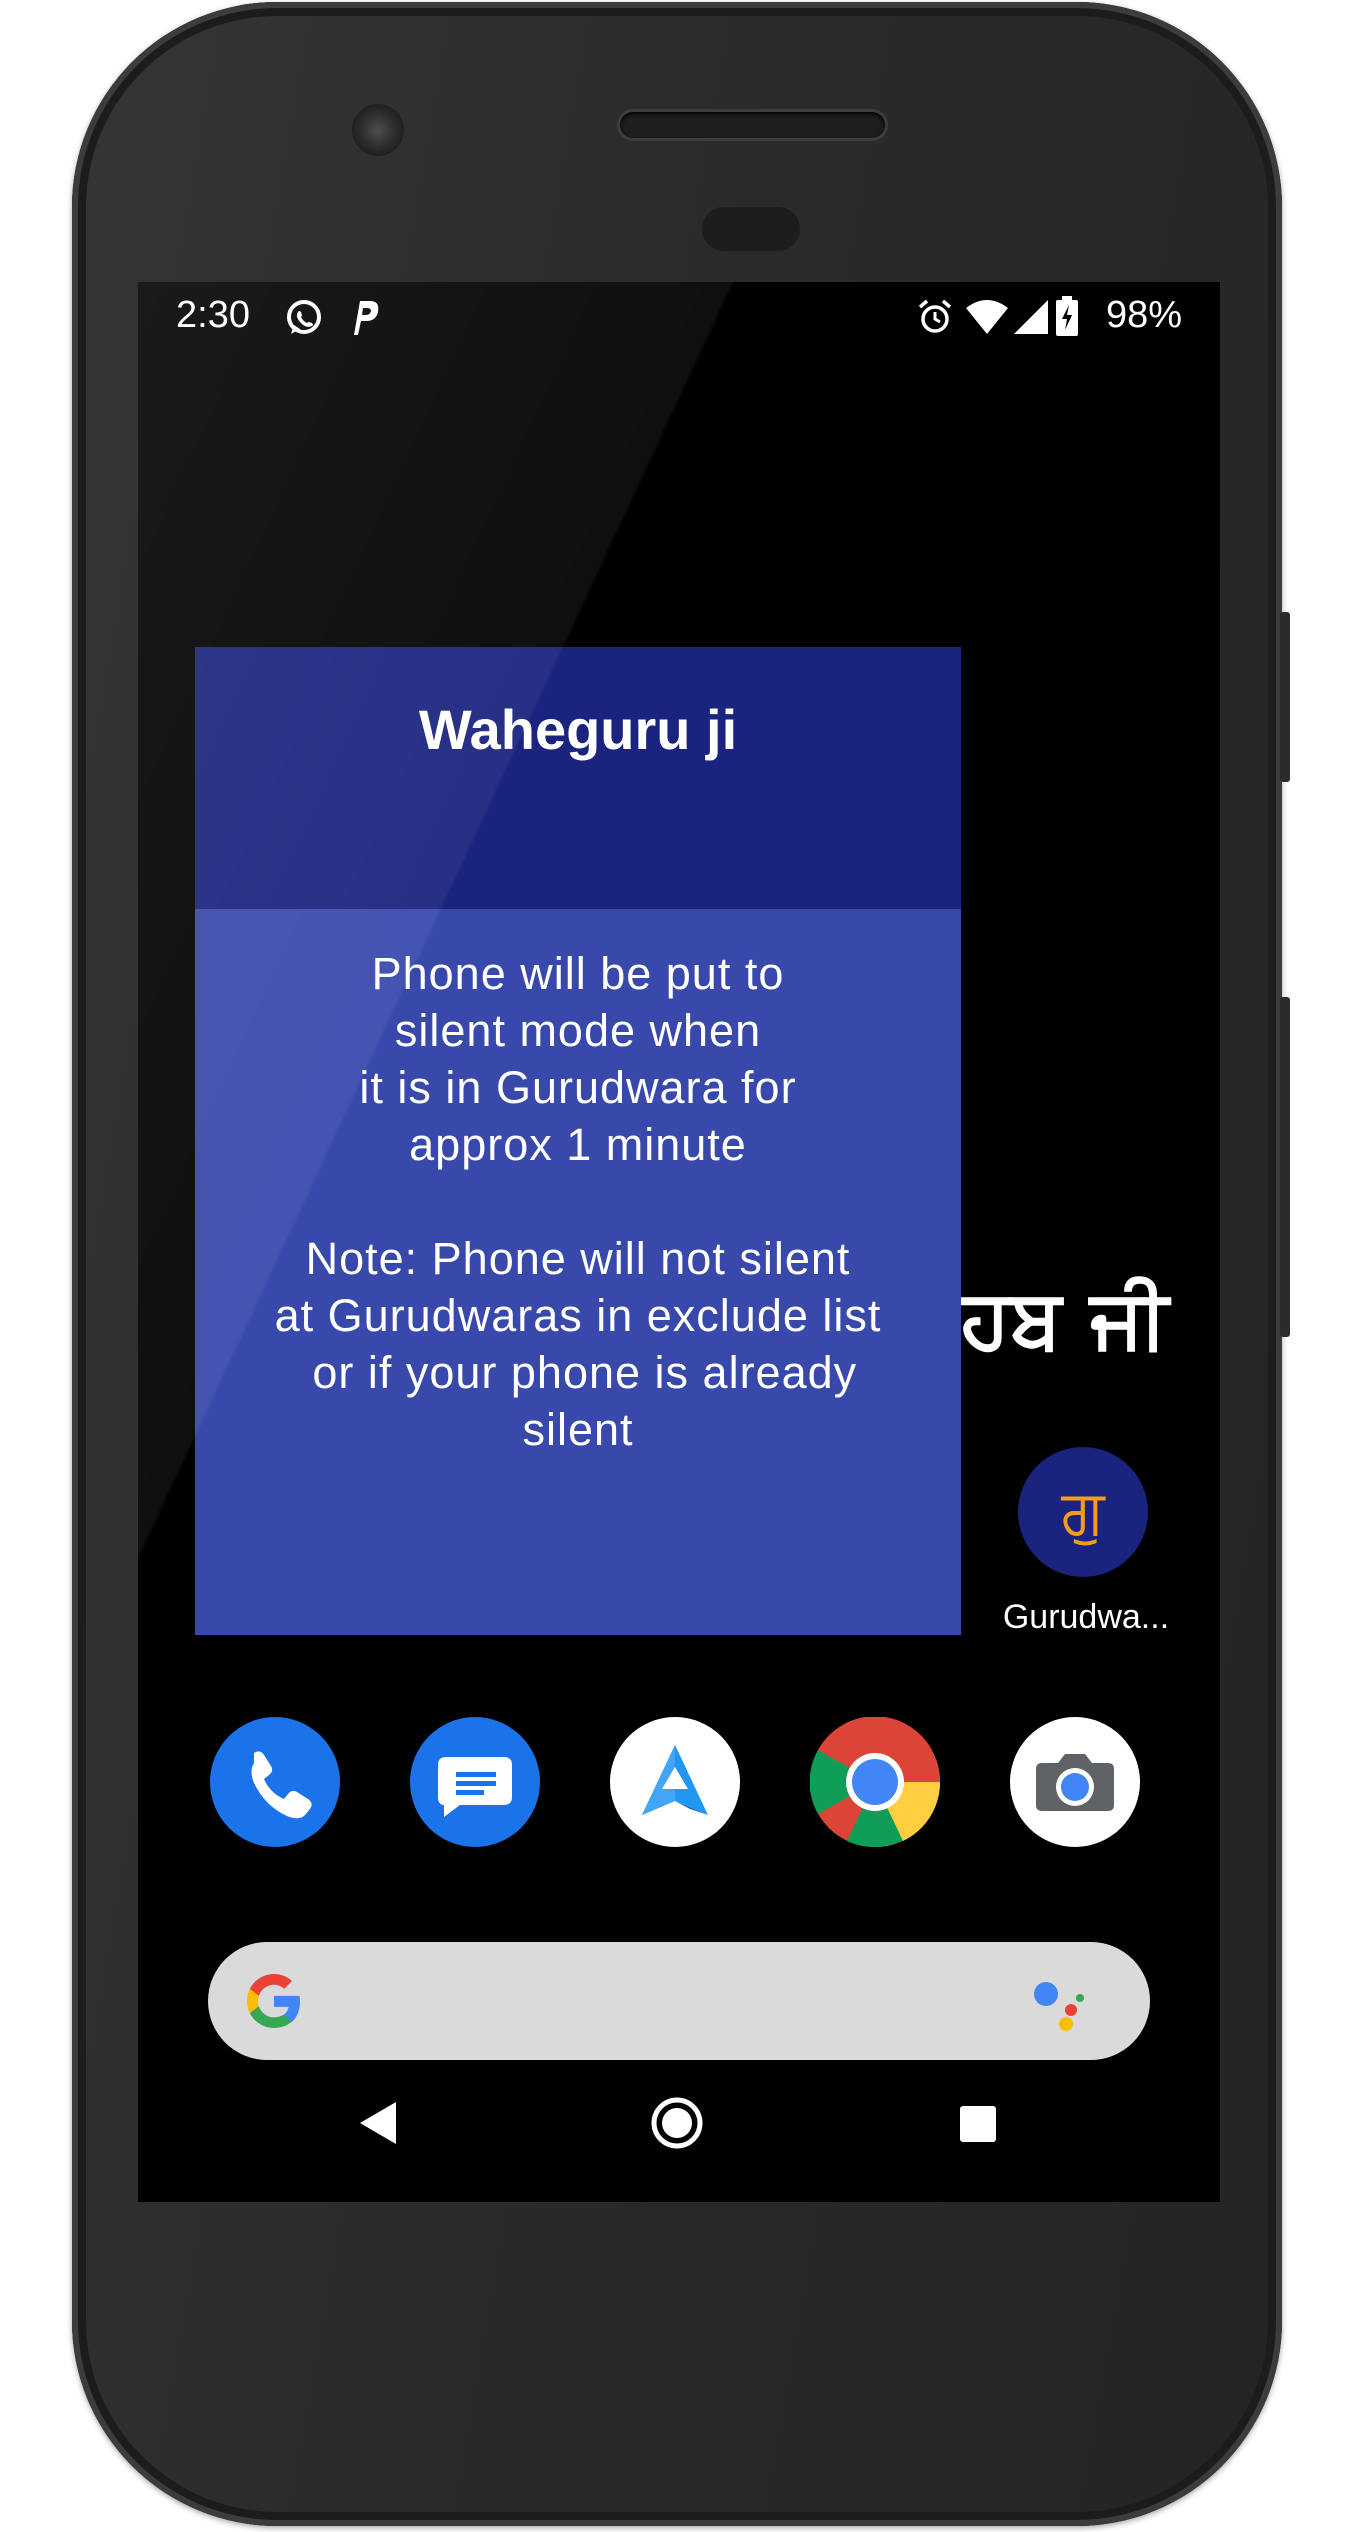 This screenshot has width=1370, height=2532. Describe the element at coordinates (378, 2123) in the screenshot. I see `back-icon` at that location.